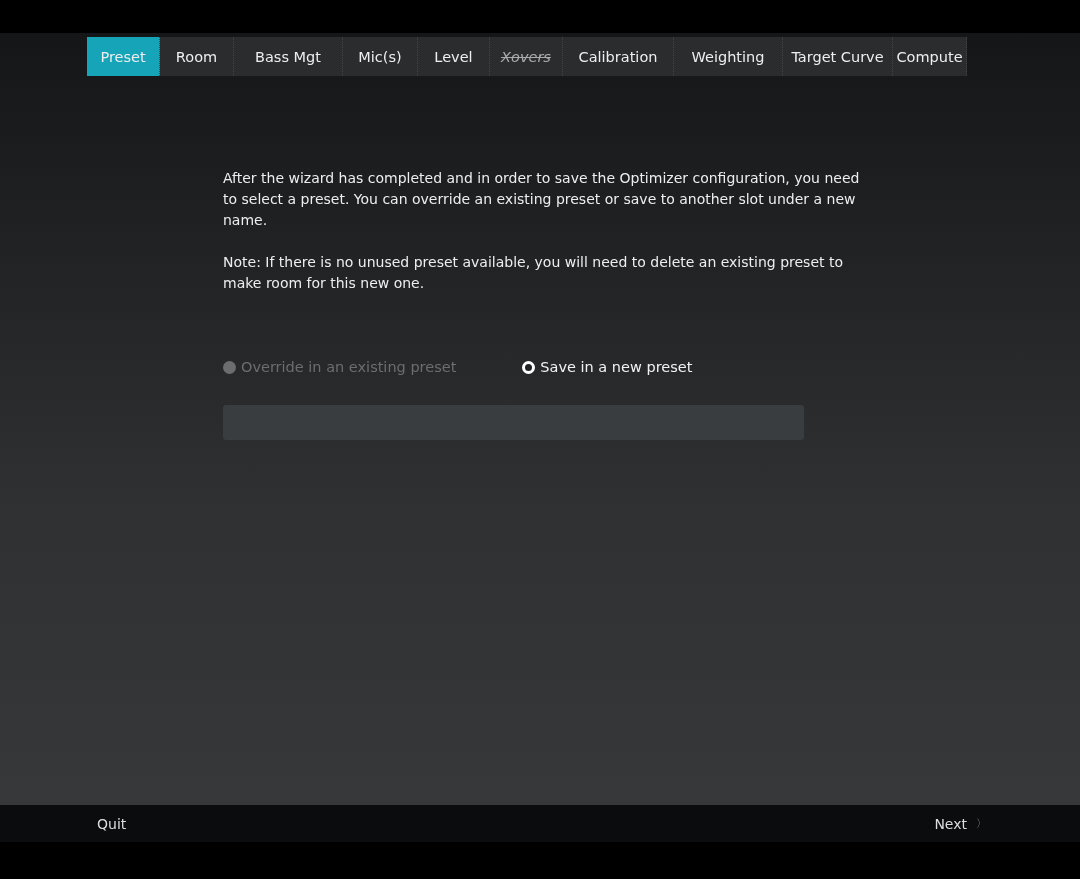  What do you see at coordinates (728, 56) in the screenshot?
I see `wizard-tab: Weighting` at bounding box center [728, 56].